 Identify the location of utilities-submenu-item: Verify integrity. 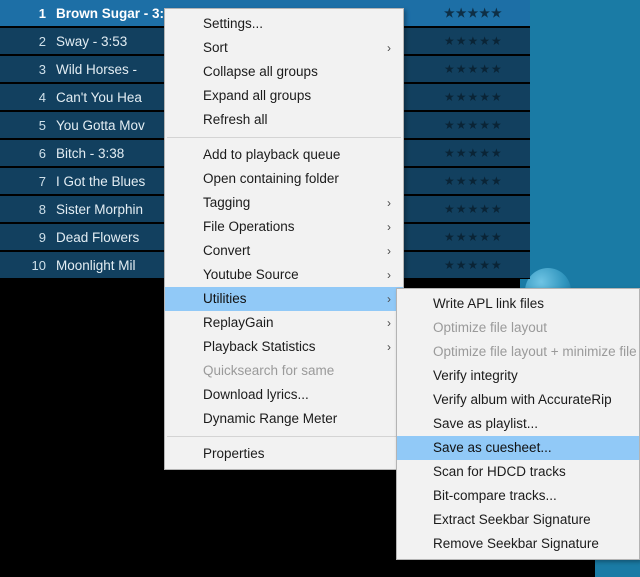
(518, 376).